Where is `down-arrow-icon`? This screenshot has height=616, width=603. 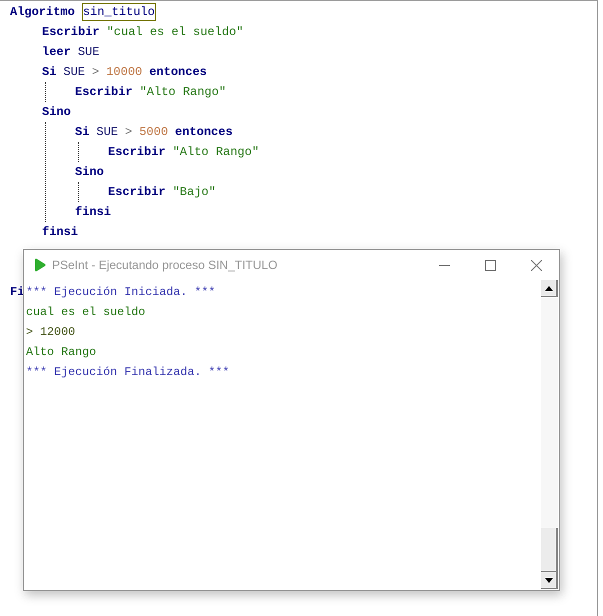 down-arrow-icon is located at coordinates (548, 580).